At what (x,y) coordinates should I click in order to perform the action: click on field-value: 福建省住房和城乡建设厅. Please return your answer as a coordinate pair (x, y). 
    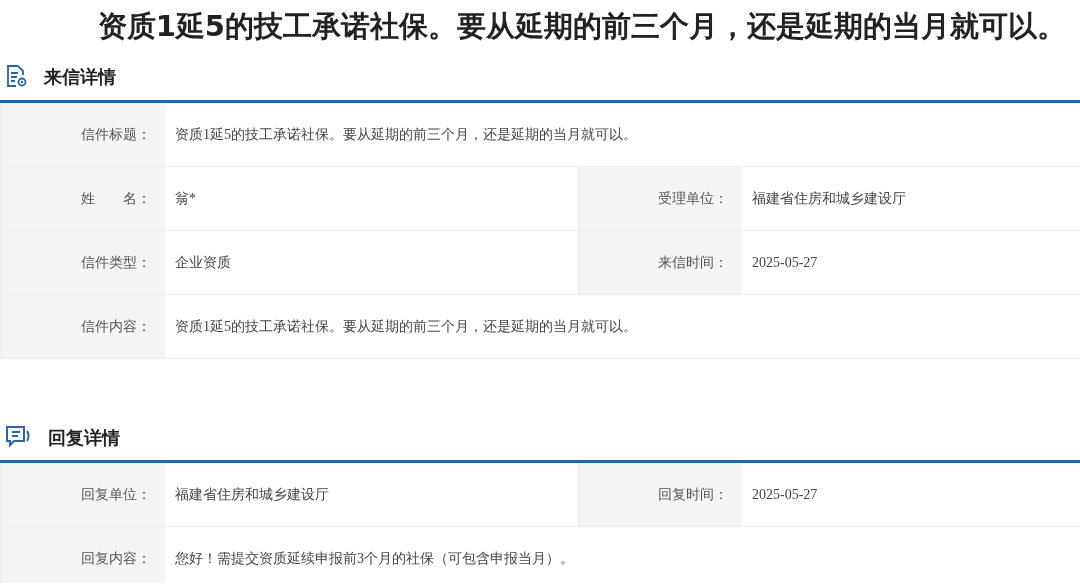
    Looking at the image, I should click on (911, 199).